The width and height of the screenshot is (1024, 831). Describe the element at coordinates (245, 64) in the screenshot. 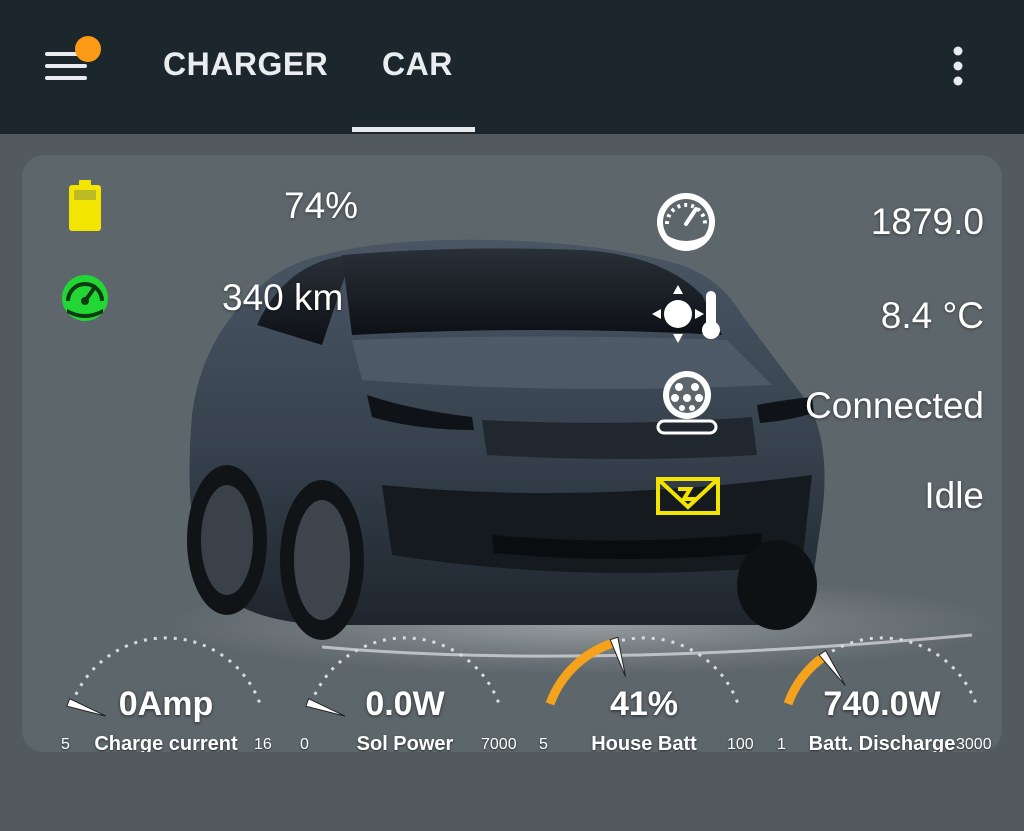

I see `tab-charger: CHARGER` at that location.